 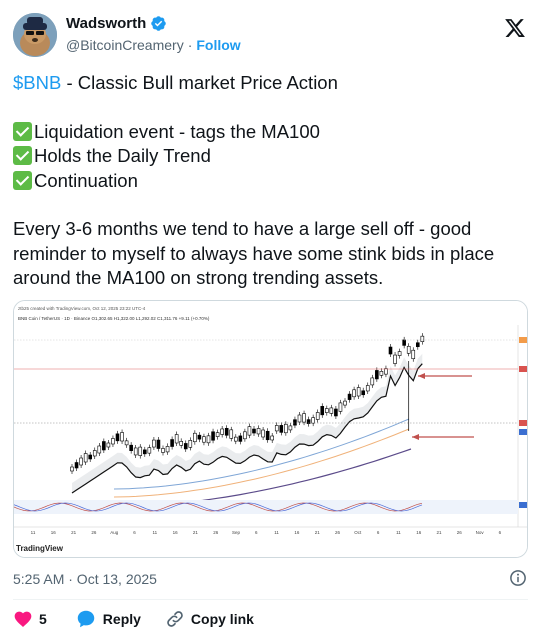 What do you see at coordinates (40, 548) in the screenshot?
I see `tradingview-watermark: TradingView` at bounding box center [40, 548].